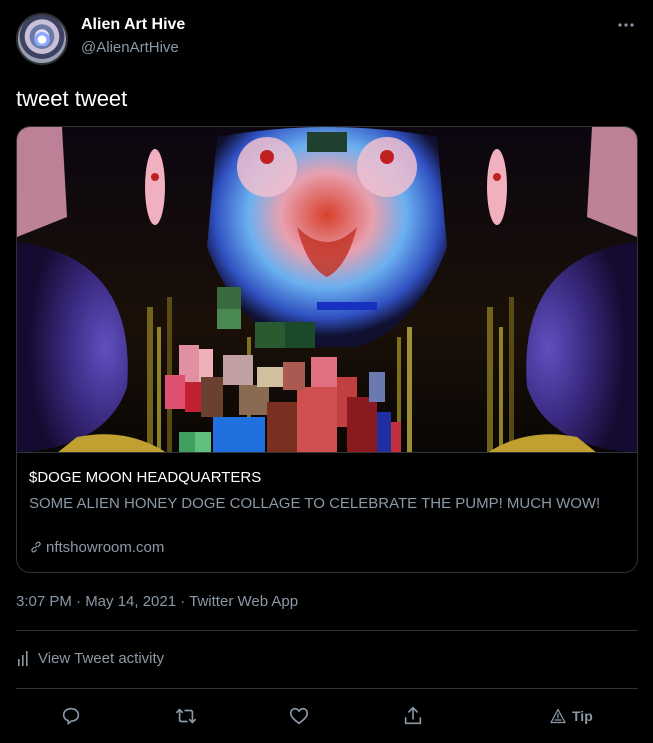  I want to click on like-button, so click(299, 716).